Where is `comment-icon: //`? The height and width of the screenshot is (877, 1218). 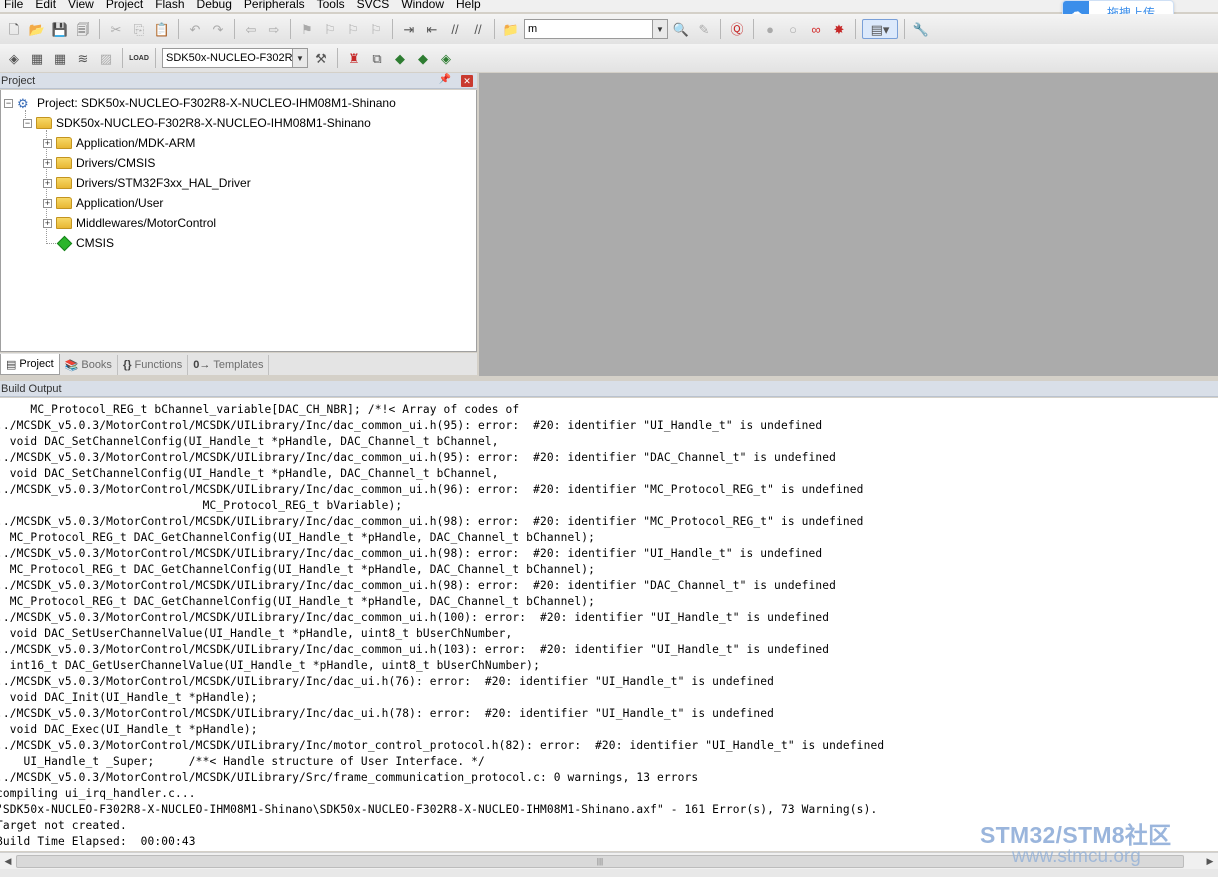 comment-icon: // is located at coordinates (455, 29).